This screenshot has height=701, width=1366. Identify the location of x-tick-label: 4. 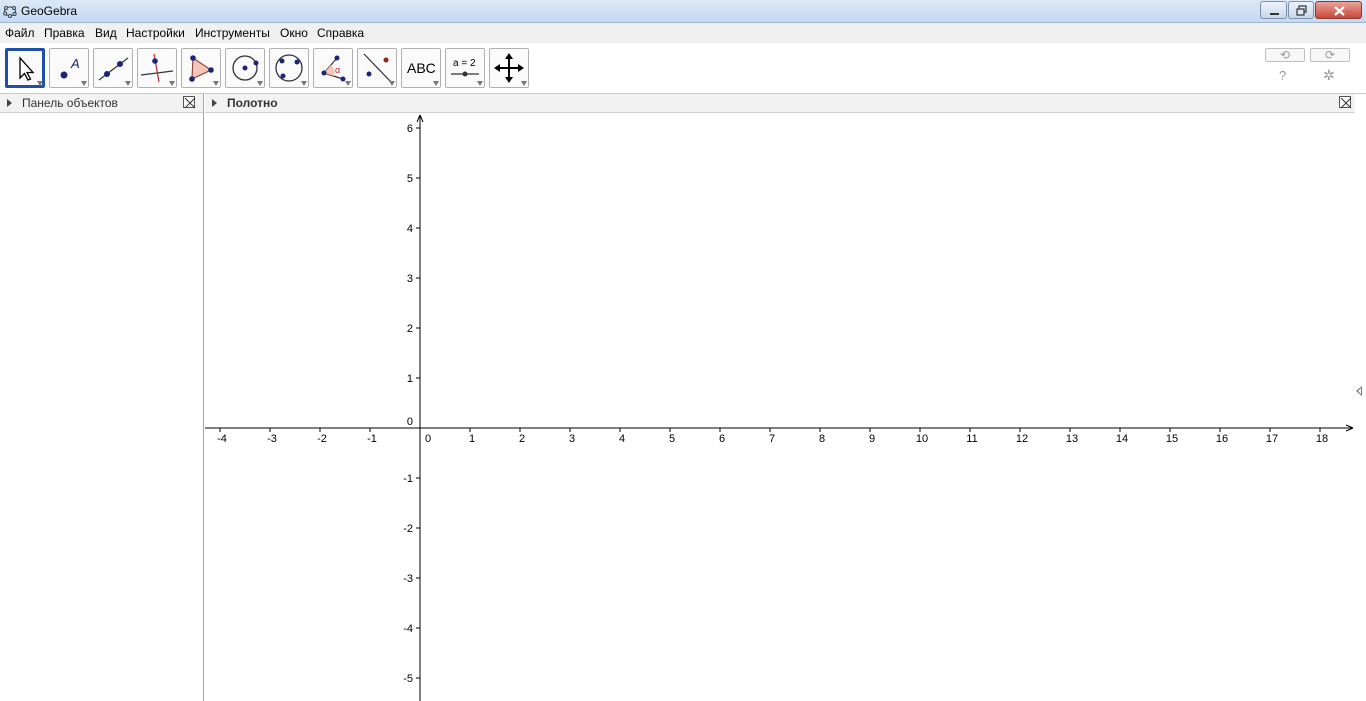
(622, 439).